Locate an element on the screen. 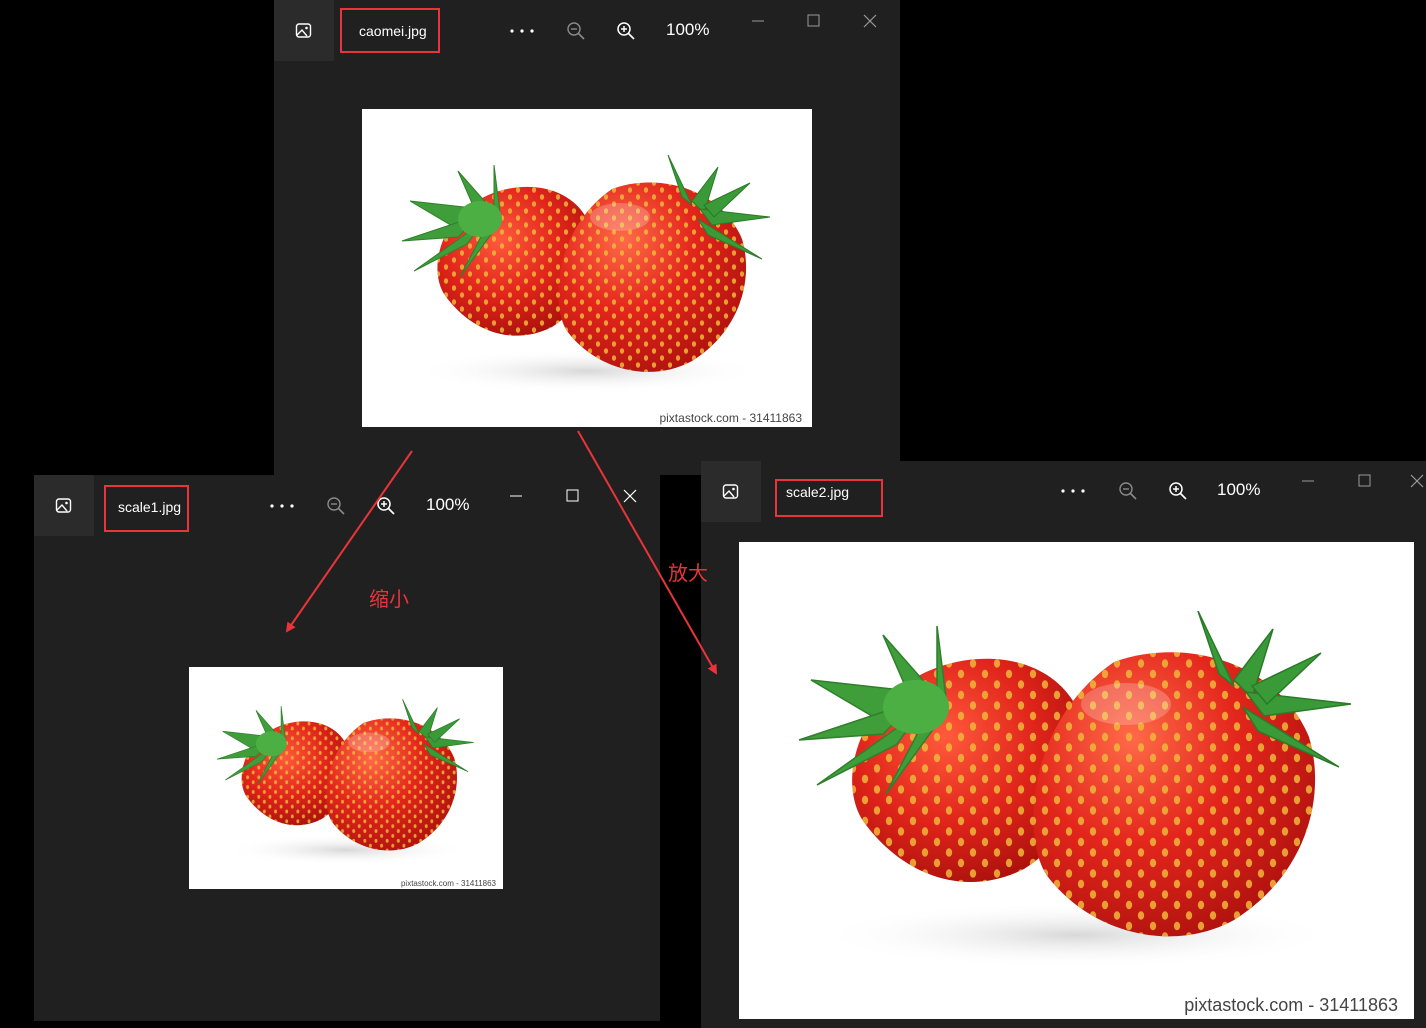 The height and width of the screenshot is (1028, 1426). annotation-arrows is located at coordinates (501, 552).